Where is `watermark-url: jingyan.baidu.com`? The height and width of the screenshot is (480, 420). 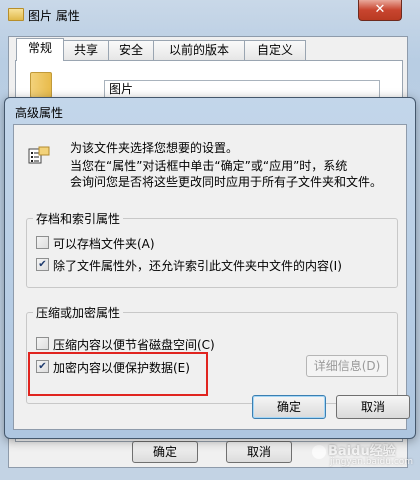
watermark-url: jingyan.baidu.com is located at coordinates (372, 462).